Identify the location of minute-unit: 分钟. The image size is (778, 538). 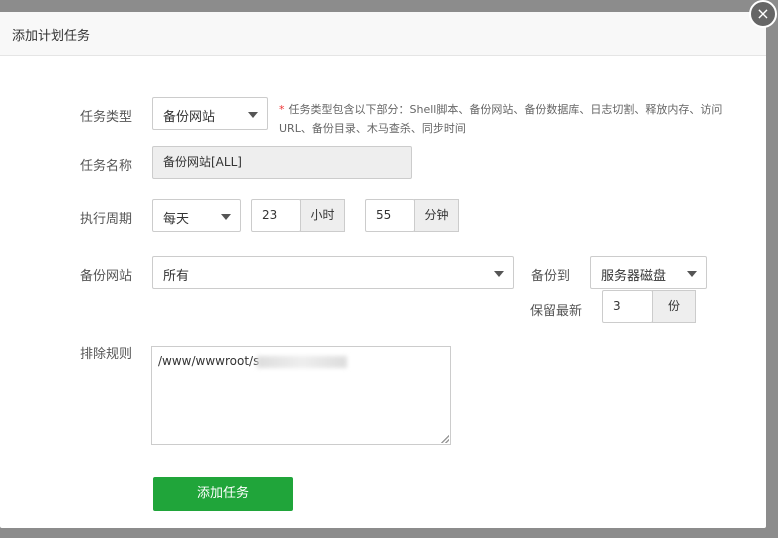
(436, 215).